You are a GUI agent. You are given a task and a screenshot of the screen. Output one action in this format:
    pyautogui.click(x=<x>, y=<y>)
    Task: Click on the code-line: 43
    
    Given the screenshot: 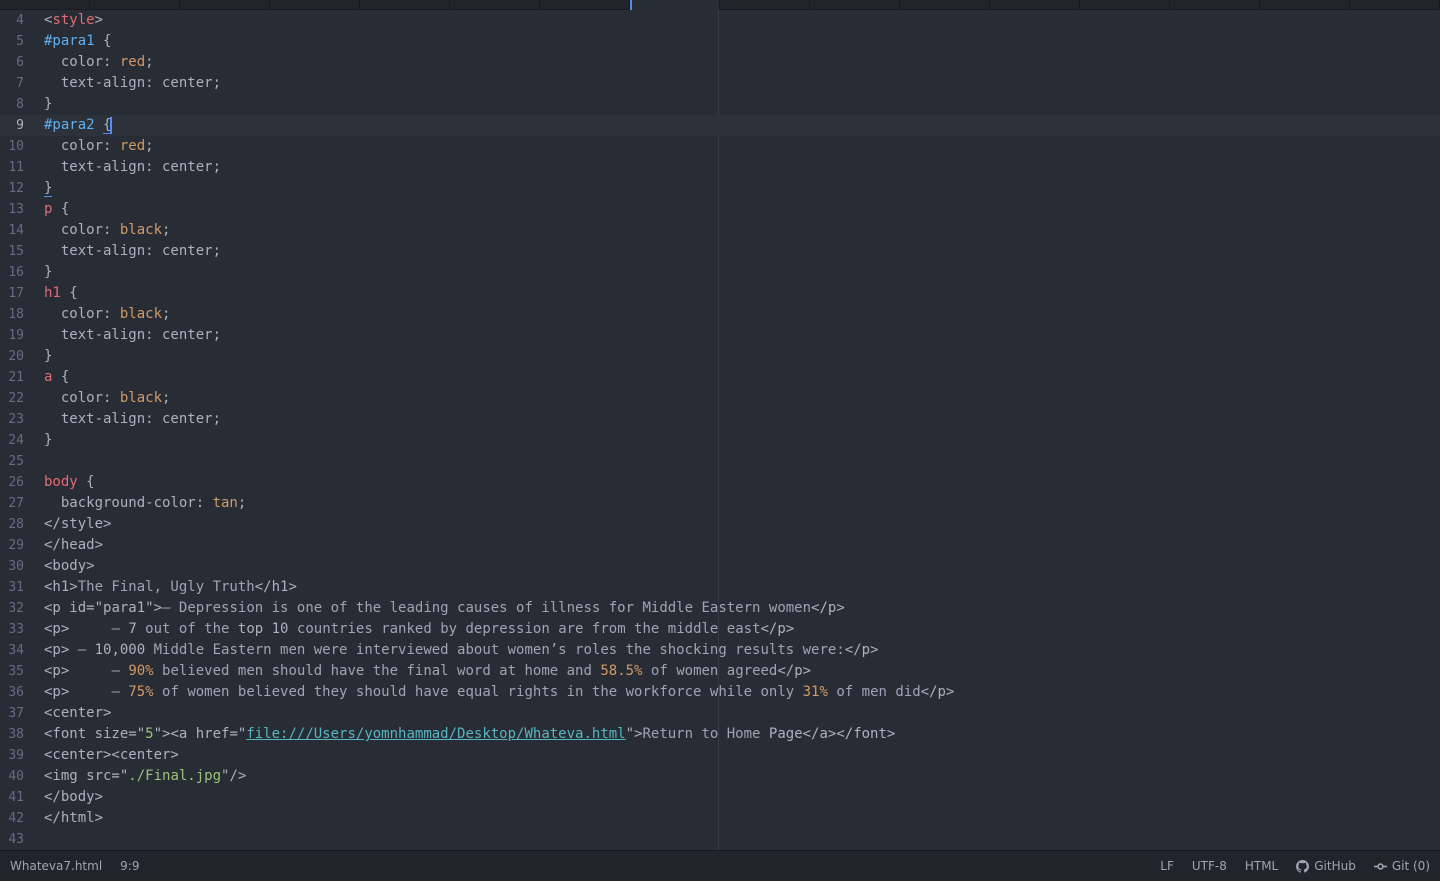 What is the action you would take?
    pyautogui.click(x=720, y=839)
    